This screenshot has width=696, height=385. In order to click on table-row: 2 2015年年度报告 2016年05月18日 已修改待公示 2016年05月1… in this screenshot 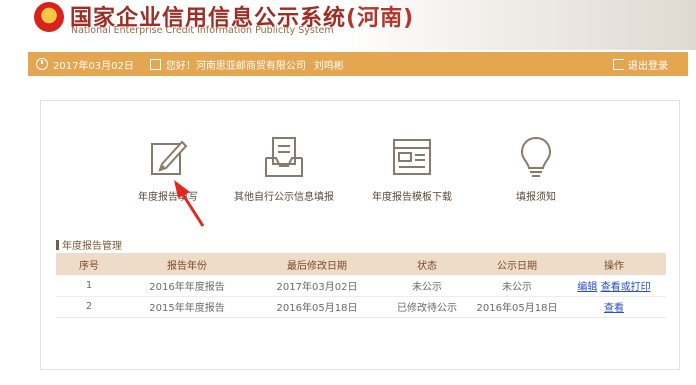, I will do `click(361, 307)`.